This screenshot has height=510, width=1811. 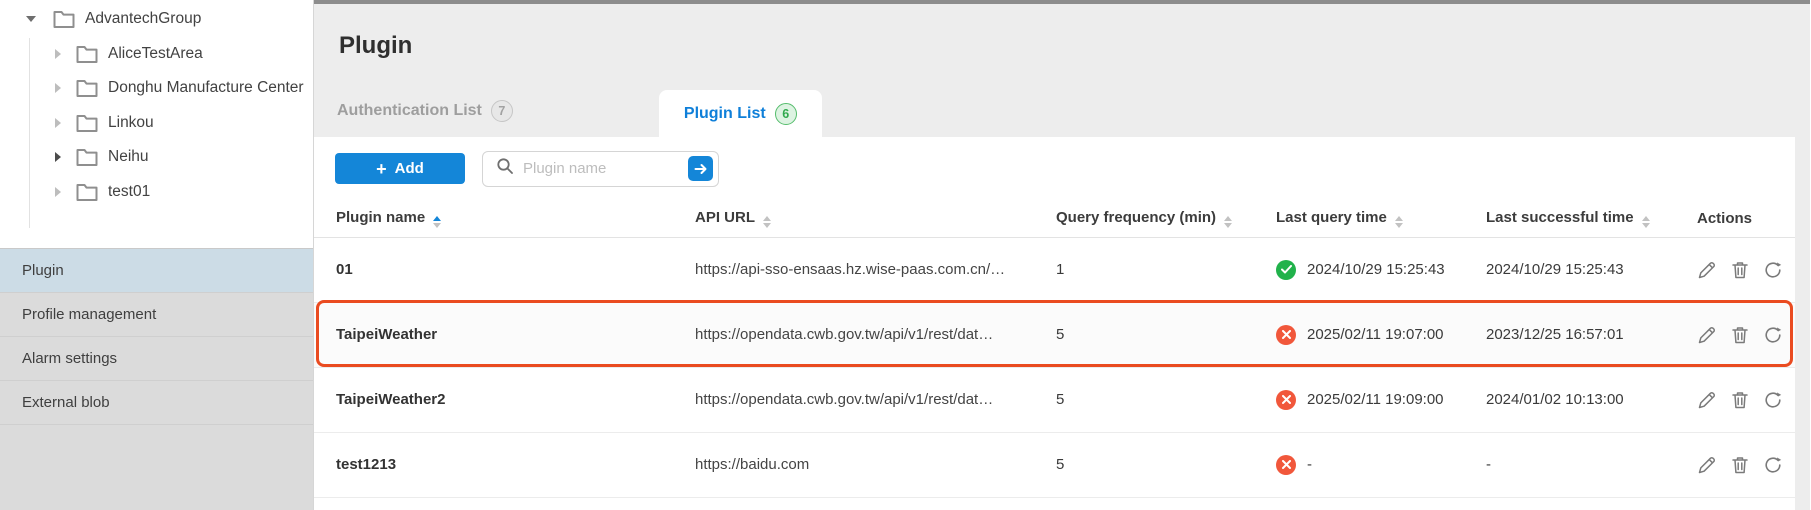 What do you see at coordinates (853, 465) in the screenshot?
I see `api-url-cell: https://baidu.com` at bounding box center [853, 465].